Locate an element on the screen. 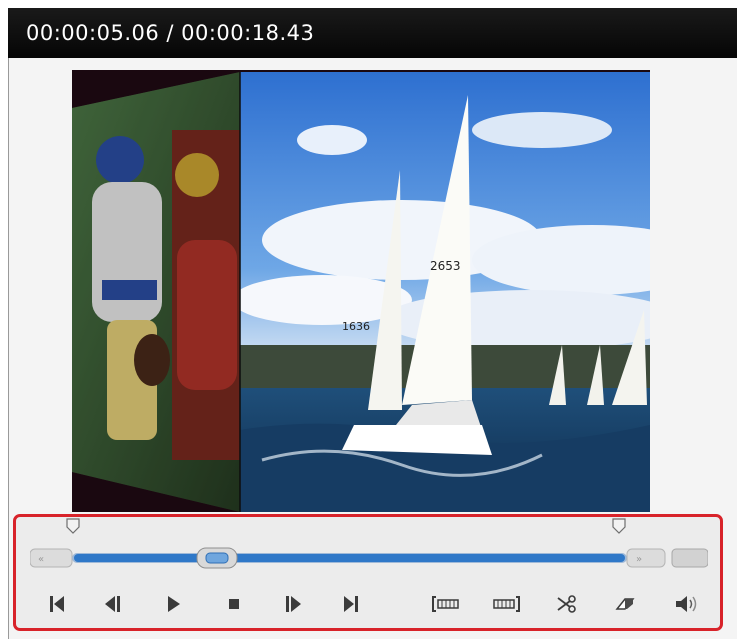  skip-to-end-icon is located at coordinates (351, 604).